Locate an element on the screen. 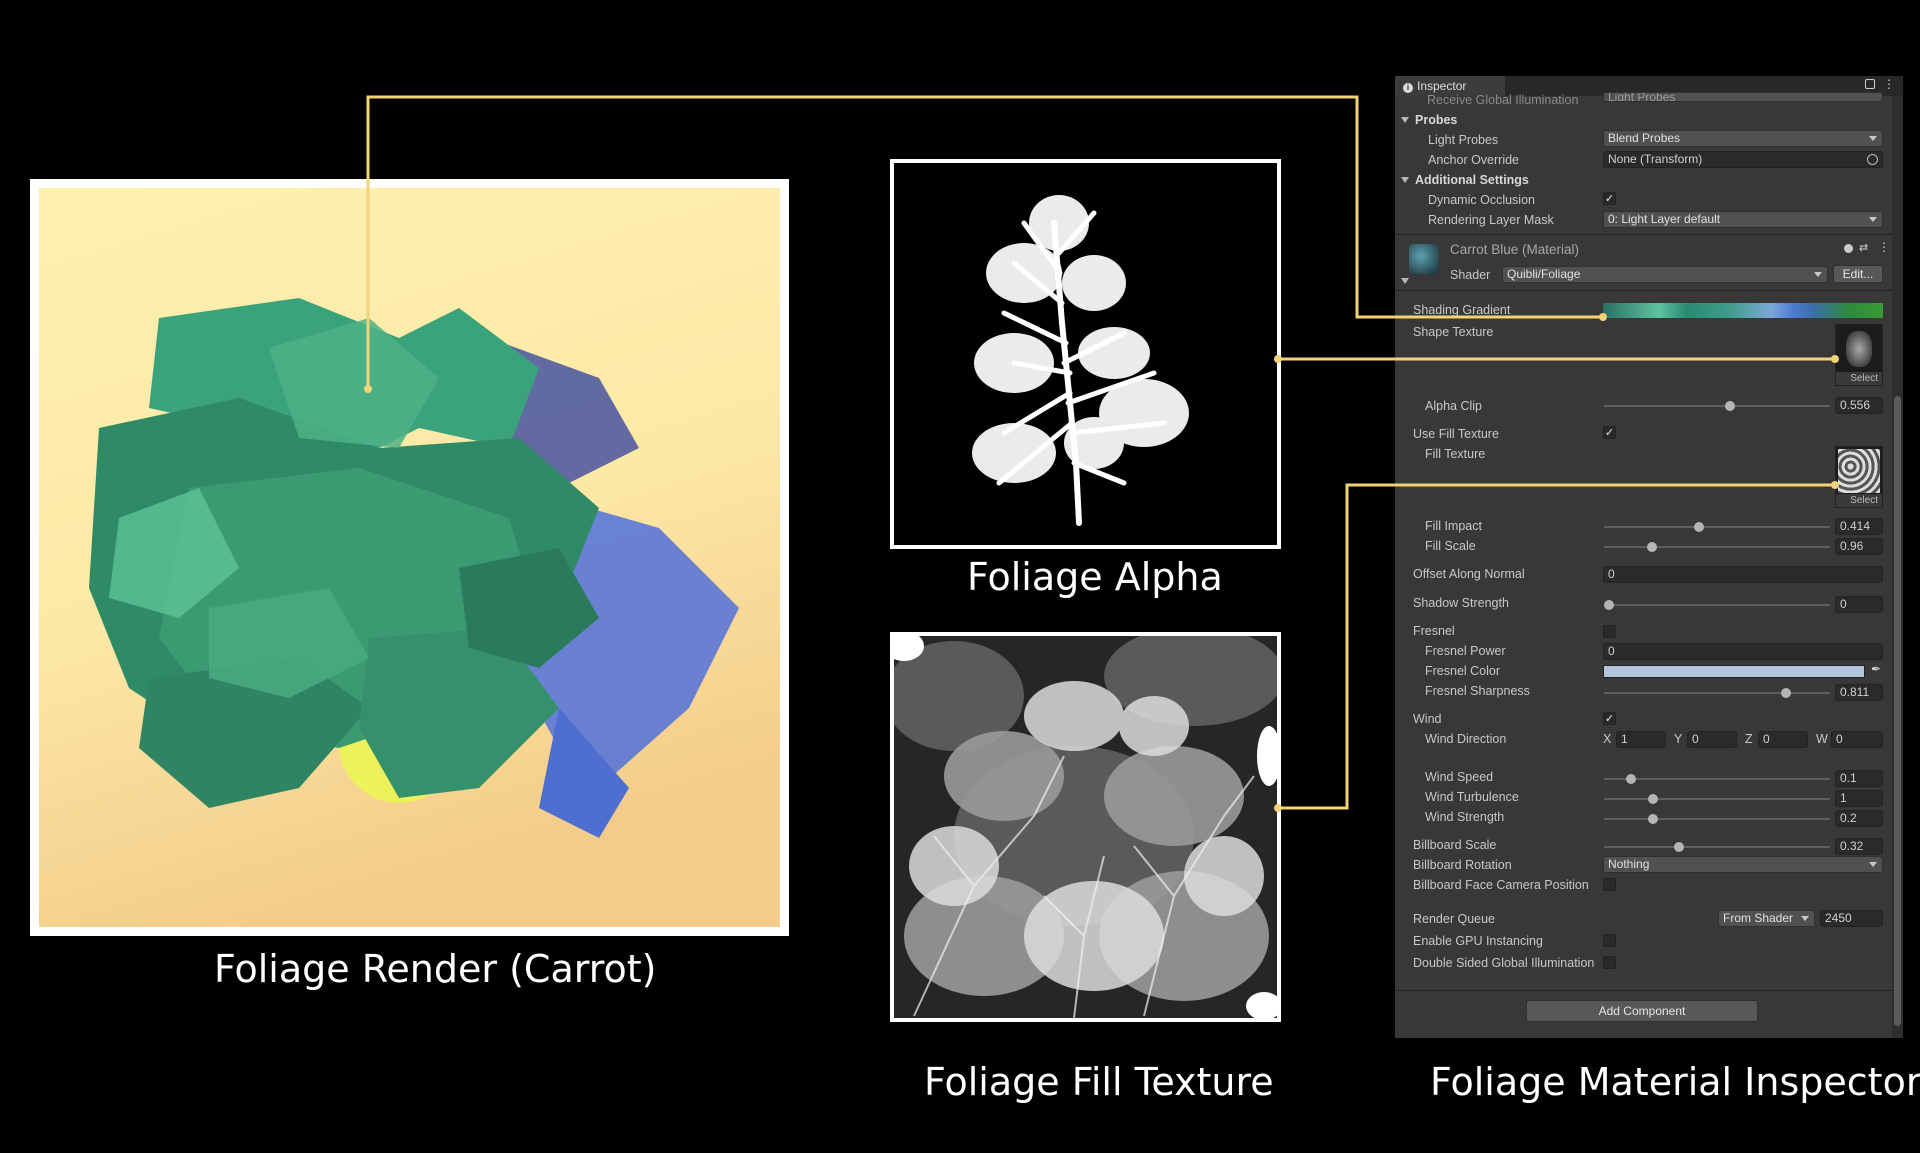 The width and height of the screenshot is (1920, 1153). fill-texture-select: Select is located at coordinates (1859, 500).